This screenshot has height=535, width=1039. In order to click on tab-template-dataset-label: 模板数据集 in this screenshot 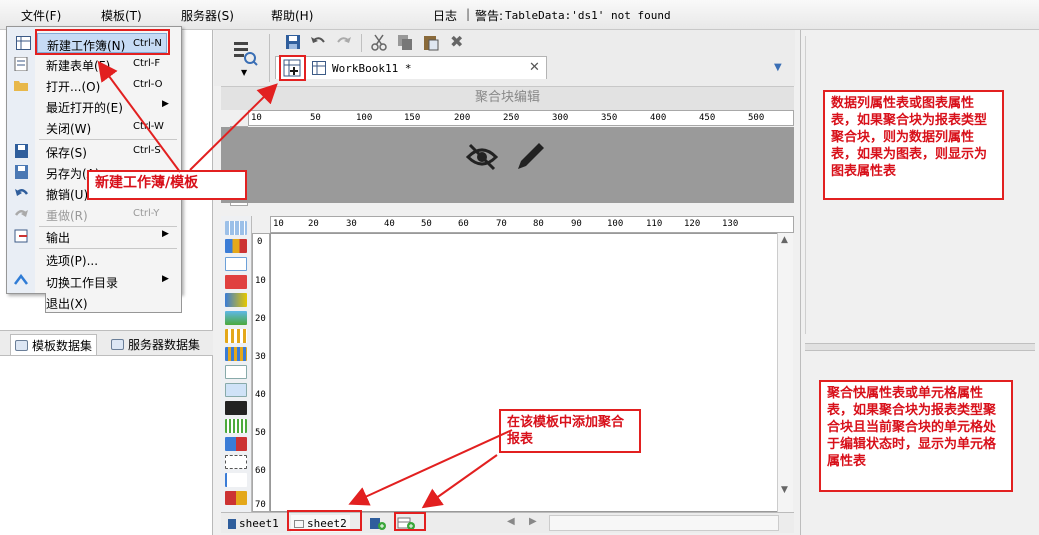, I will do `click(62, 345)`.